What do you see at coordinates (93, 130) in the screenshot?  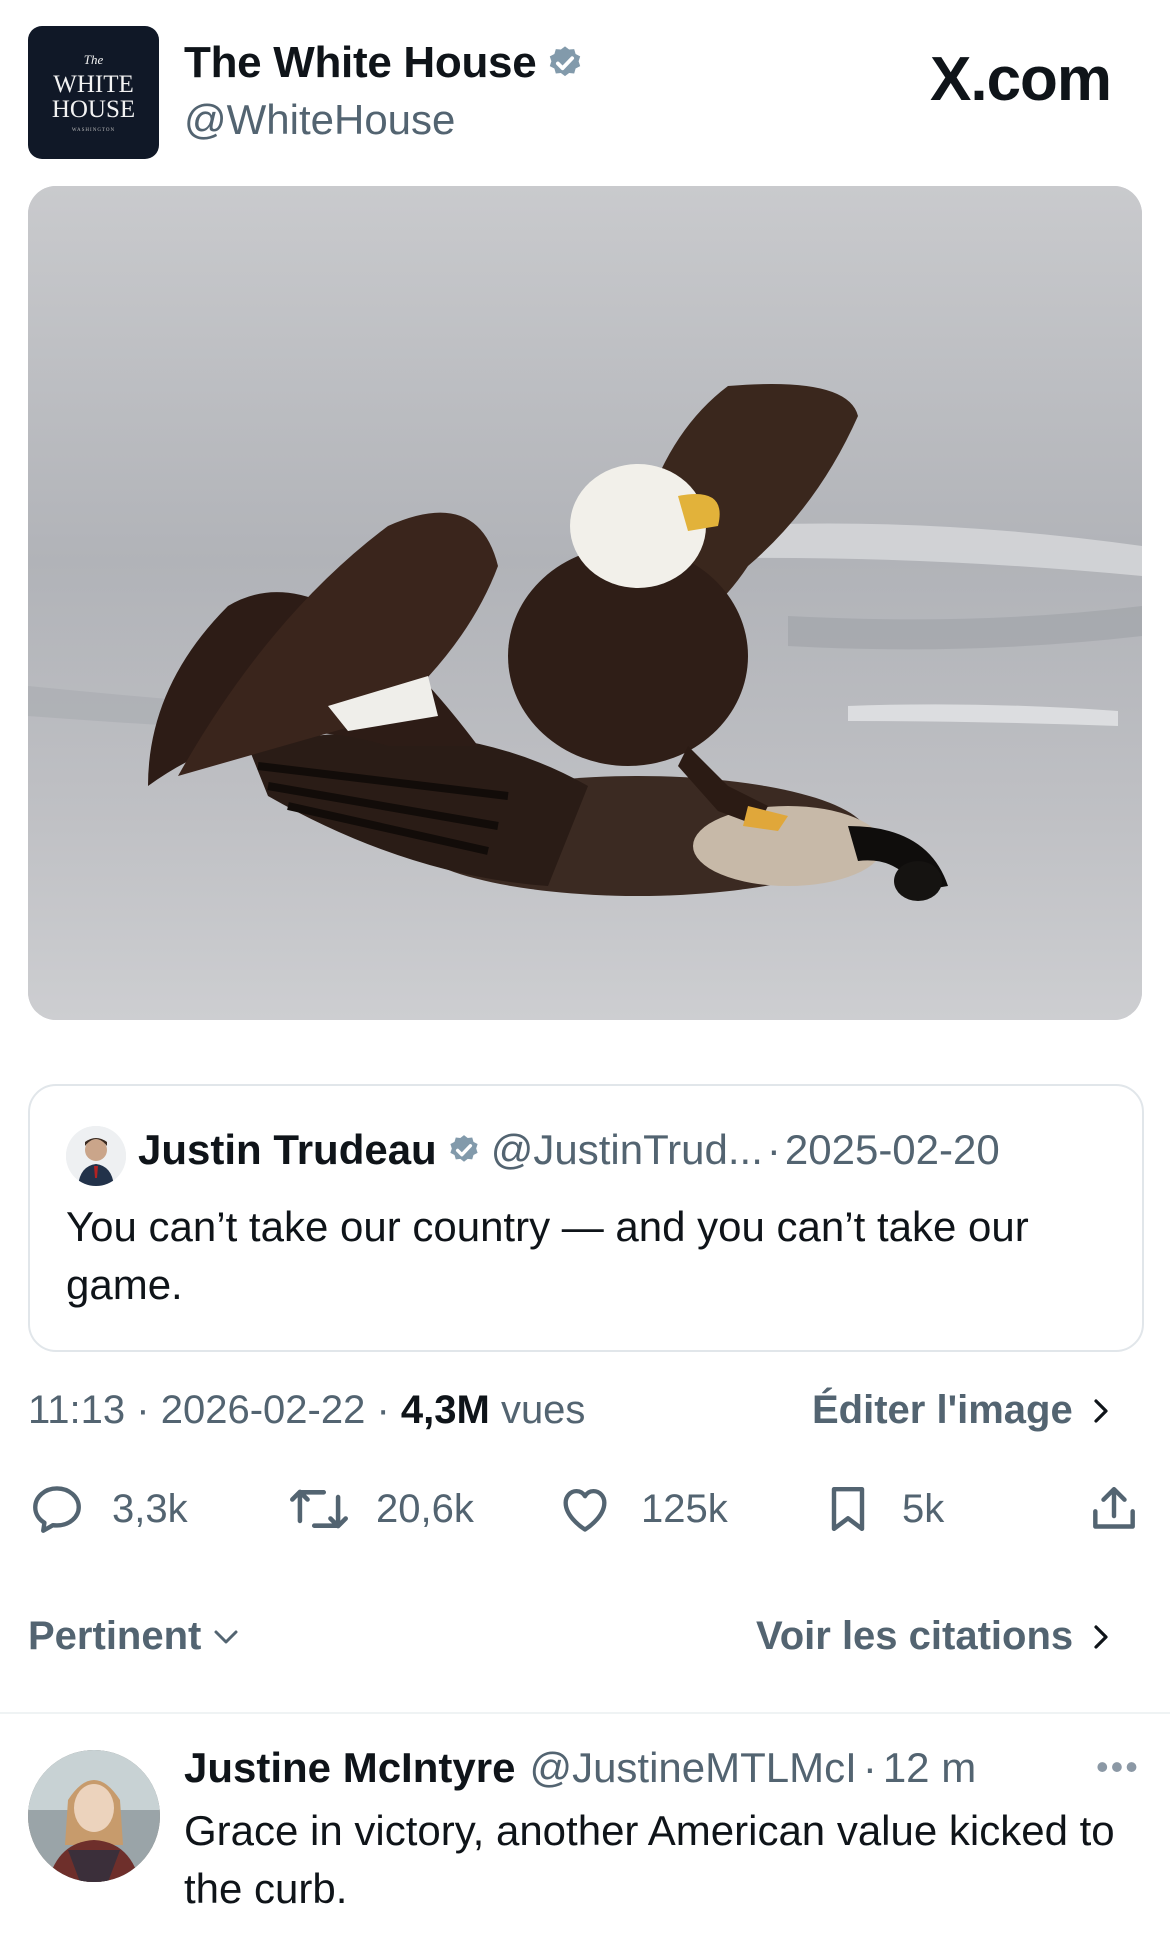 I see `avatar-text-washington: WASHINGTON` at bounding box center [93, 130].